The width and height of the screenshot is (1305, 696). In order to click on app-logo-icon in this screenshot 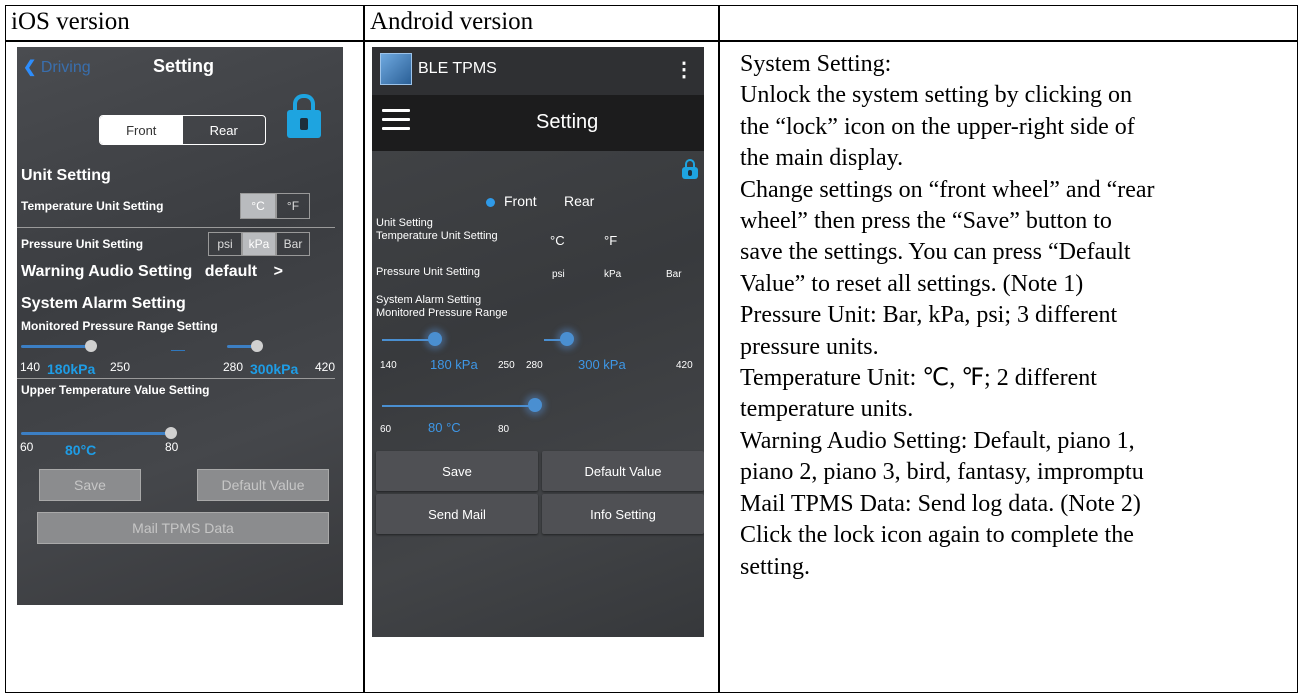, I will do `click(396, 69)`.